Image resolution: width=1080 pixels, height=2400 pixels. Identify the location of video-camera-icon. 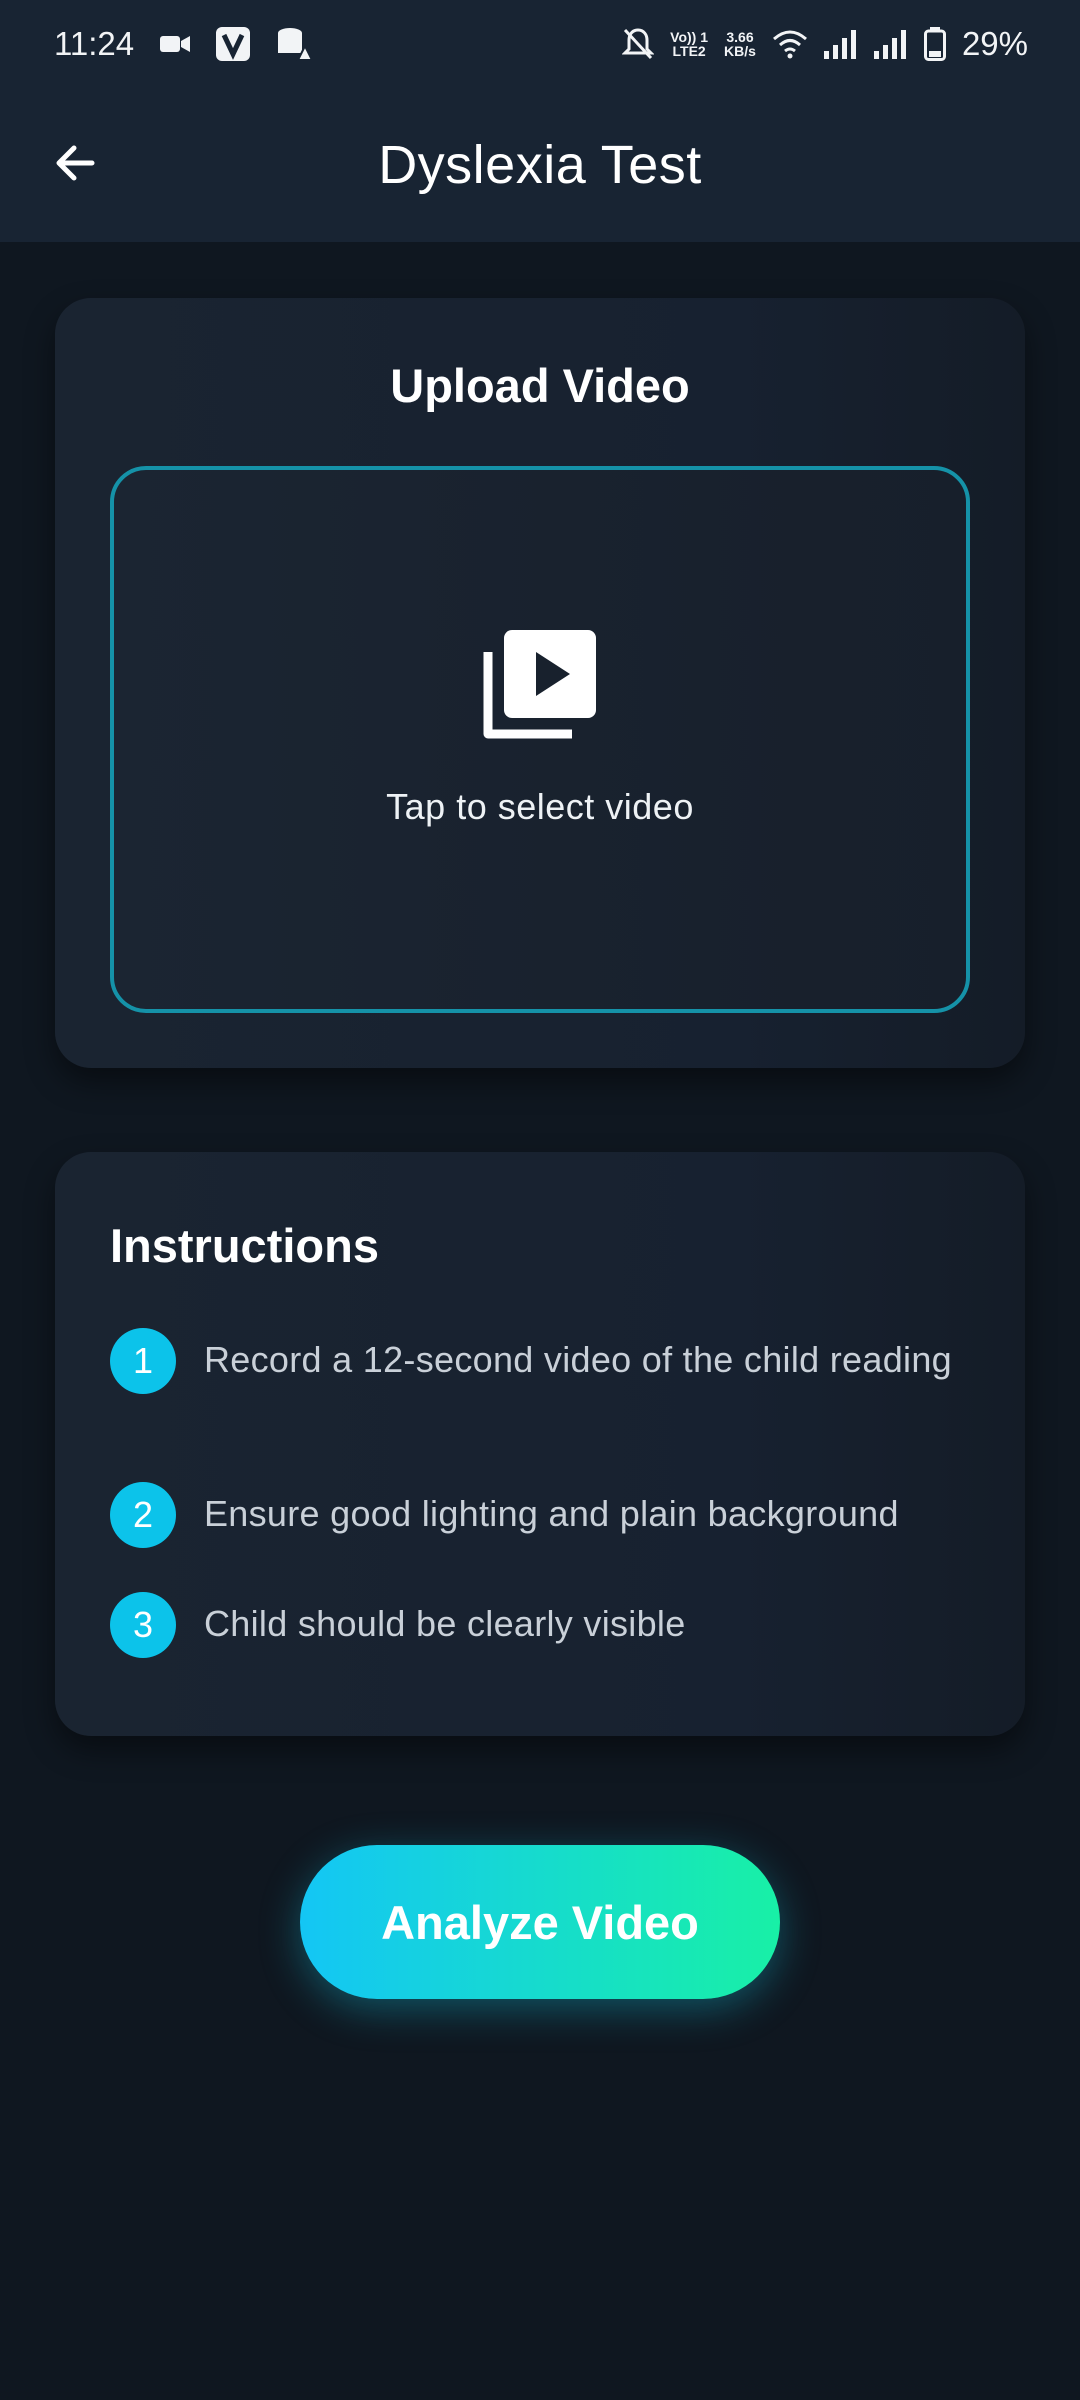
(175, 44).